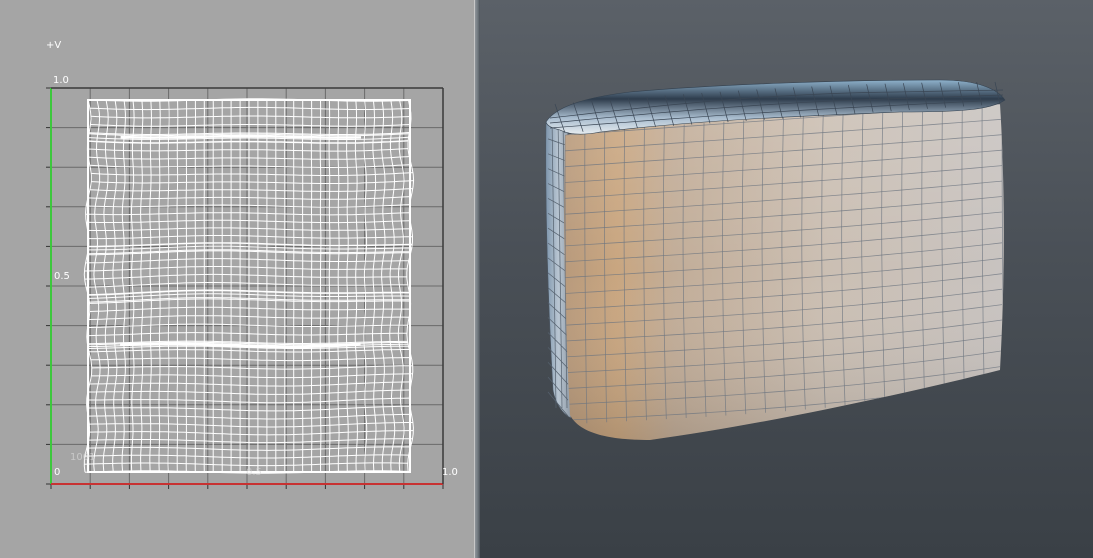 The height and width of the screenshot is (558, 1093). I want to click on v-mid-label: 0.5, so click(62, 276).